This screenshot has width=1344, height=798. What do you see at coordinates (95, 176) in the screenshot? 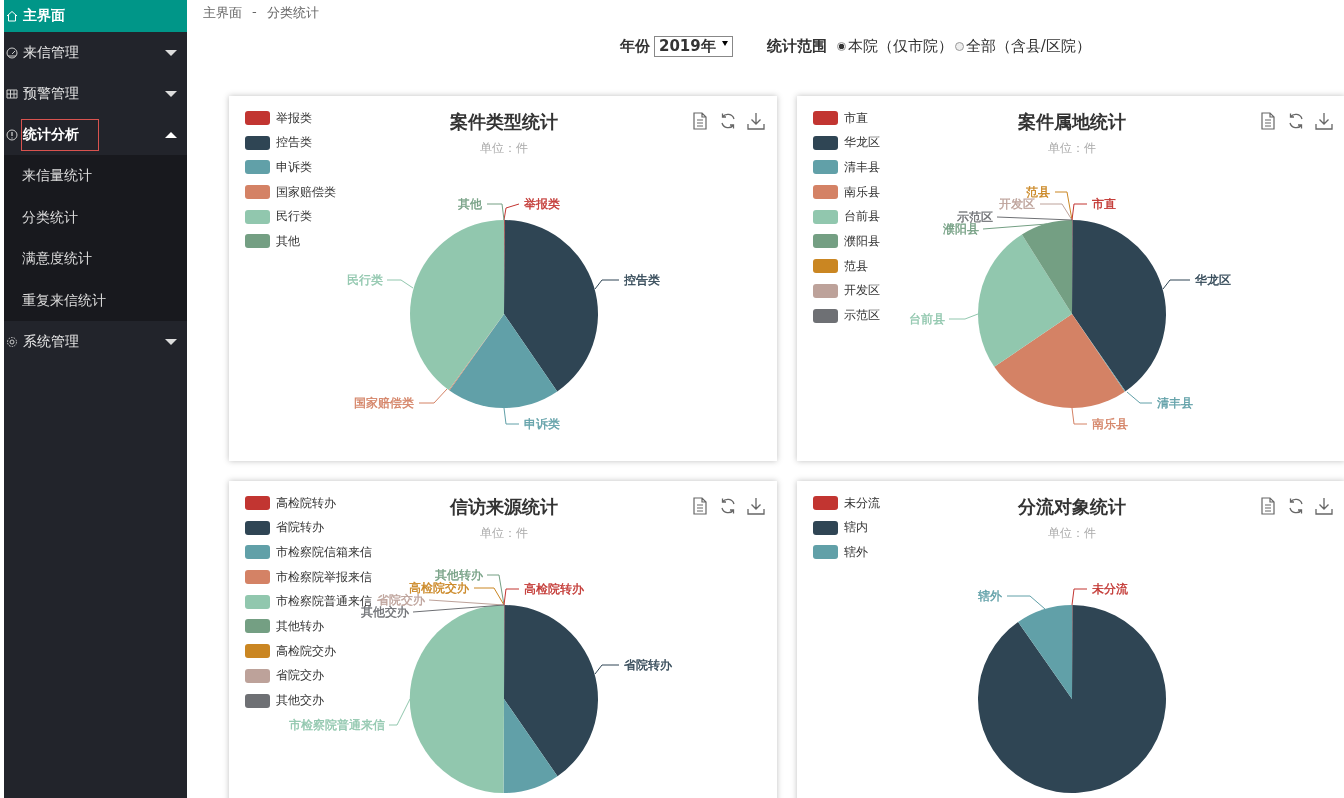
I see `submenu-item: 来信量统计` at bounding box center [95, 176].